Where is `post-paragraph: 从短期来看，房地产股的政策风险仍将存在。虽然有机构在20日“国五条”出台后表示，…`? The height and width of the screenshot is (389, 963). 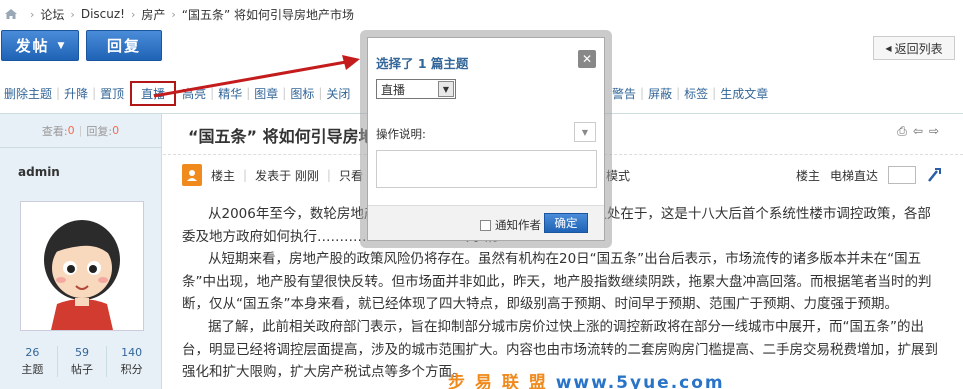
post-paragraph: 从短期来看，房地产股的政策风险仍将存在。虽然有机构在20日“国五条”出台后表示，… is located at coordinates (557, 282).